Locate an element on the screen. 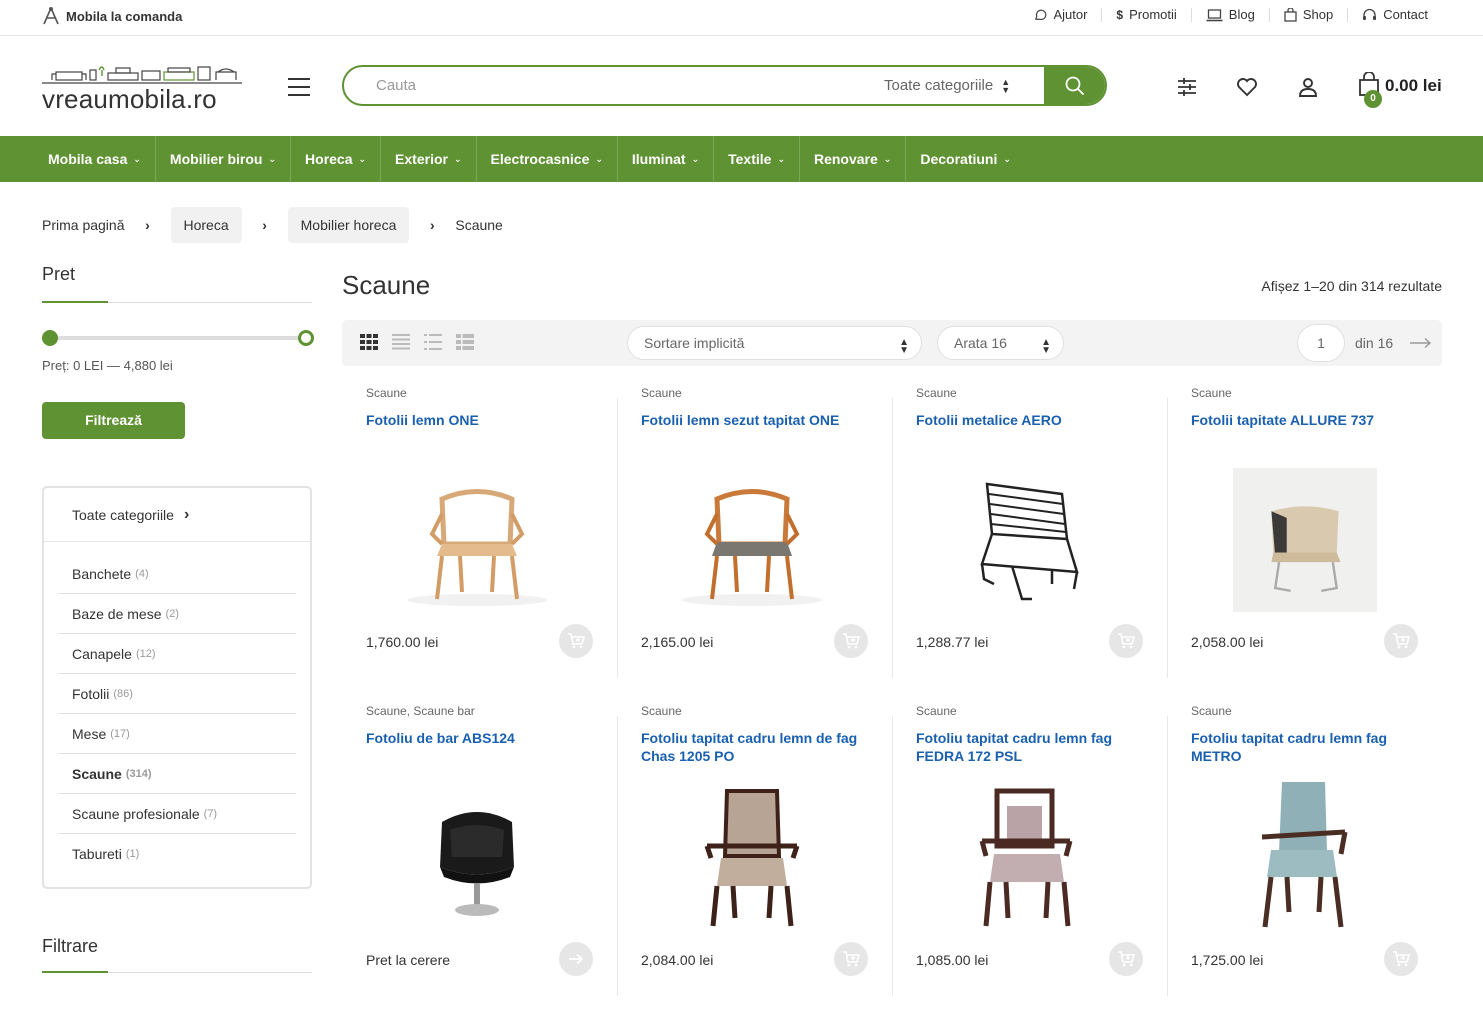 The width and height of the screenshot is (1483, 1012). menu-item-renovare: Renovare ⌄ is located at coordinates (853, 159).